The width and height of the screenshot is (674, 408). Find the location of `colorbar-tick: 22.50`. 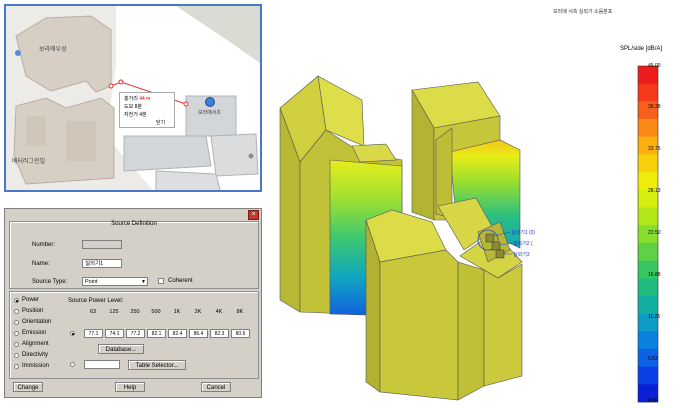

colorbar-tick: 22.50 is located at coordinates (654, 233).